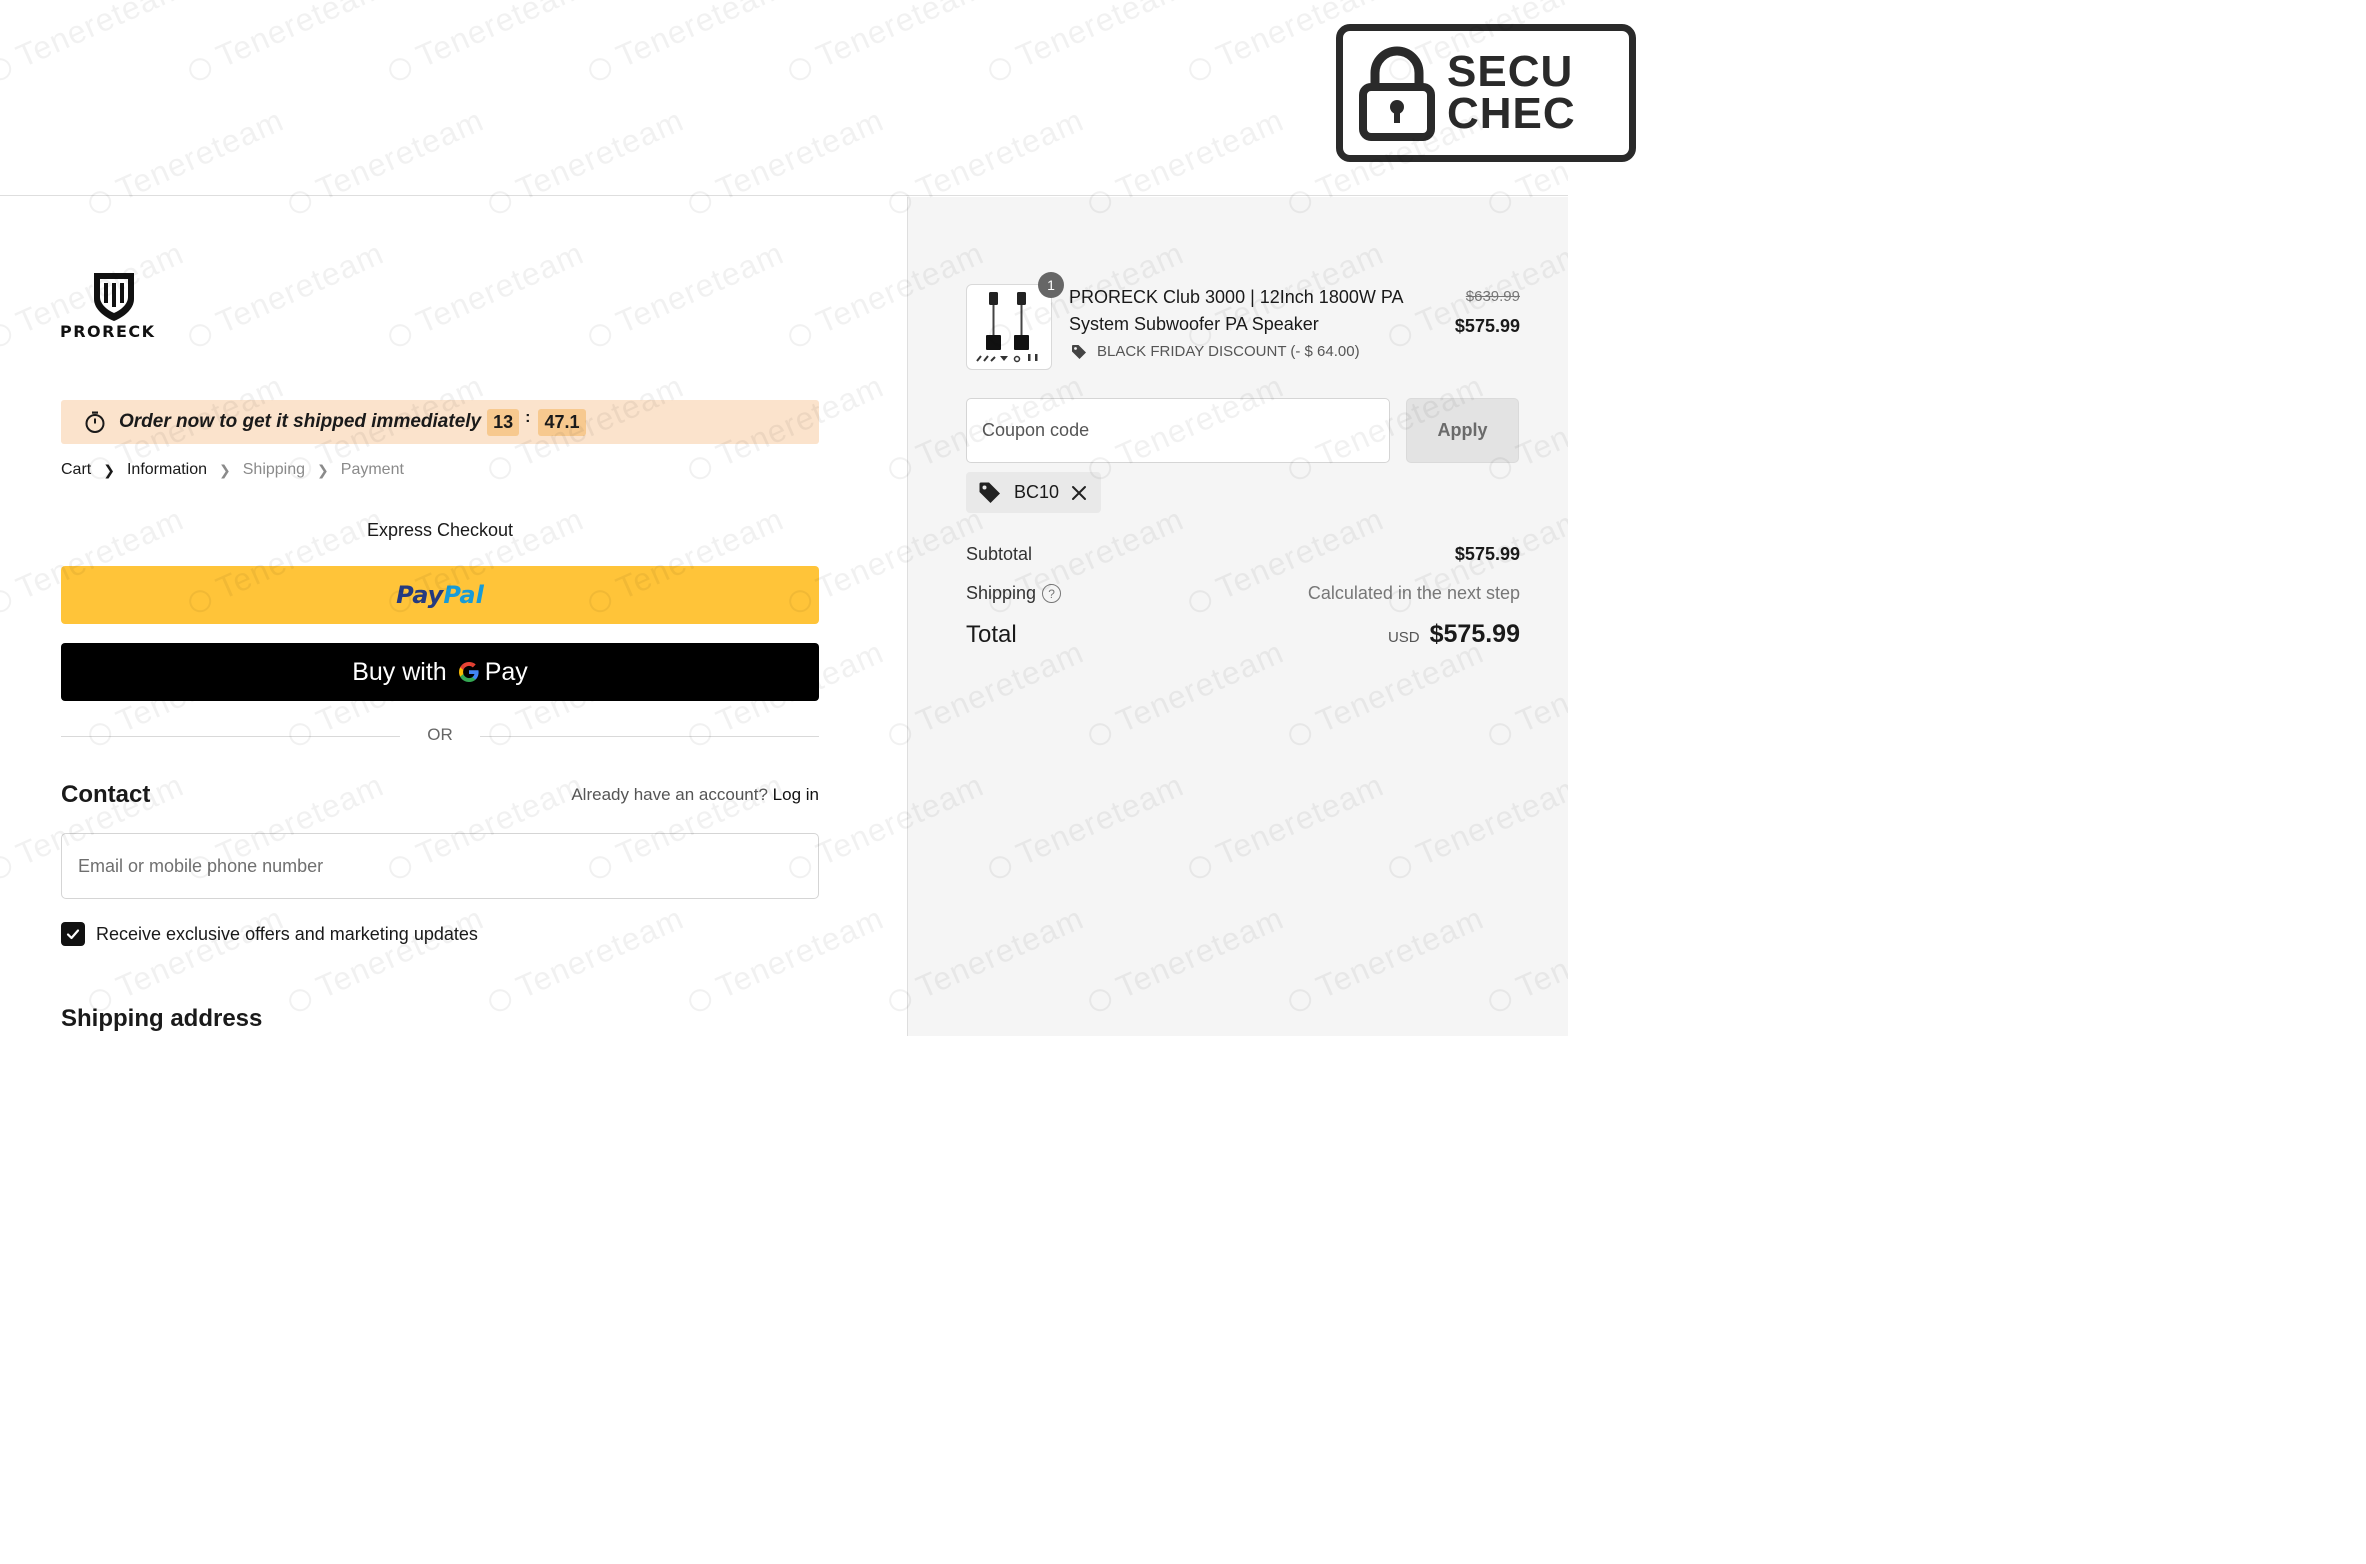 The height and width of the screenshot is (1564, 2366). Describe the element at coordinates (1474, 634) in the screenshot. I see `total-amount: $575.99` at that location.